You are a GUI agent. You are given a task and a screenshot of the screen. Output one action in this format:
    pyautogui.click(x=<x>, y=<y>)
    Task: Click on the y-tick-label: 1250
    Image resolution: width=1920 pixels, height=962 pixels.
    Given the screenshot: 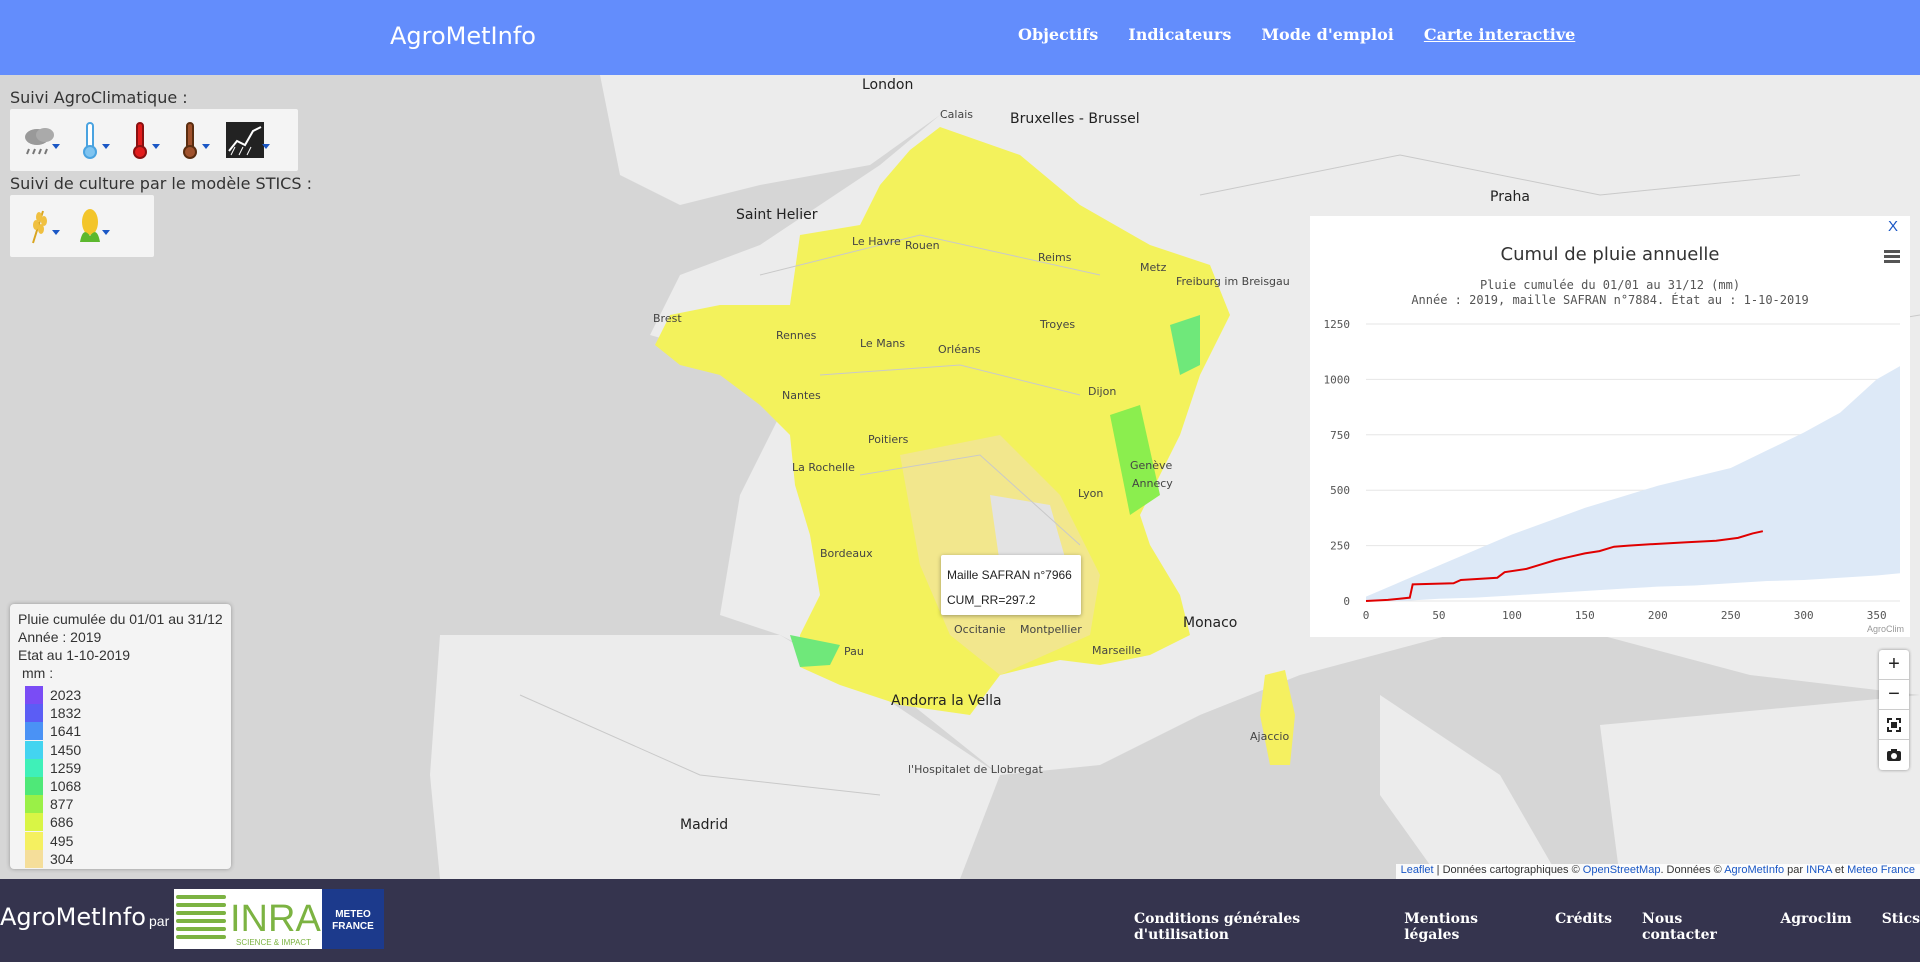 What is the action you would take?
    pyautogui.click(x=1337, y=324)
    